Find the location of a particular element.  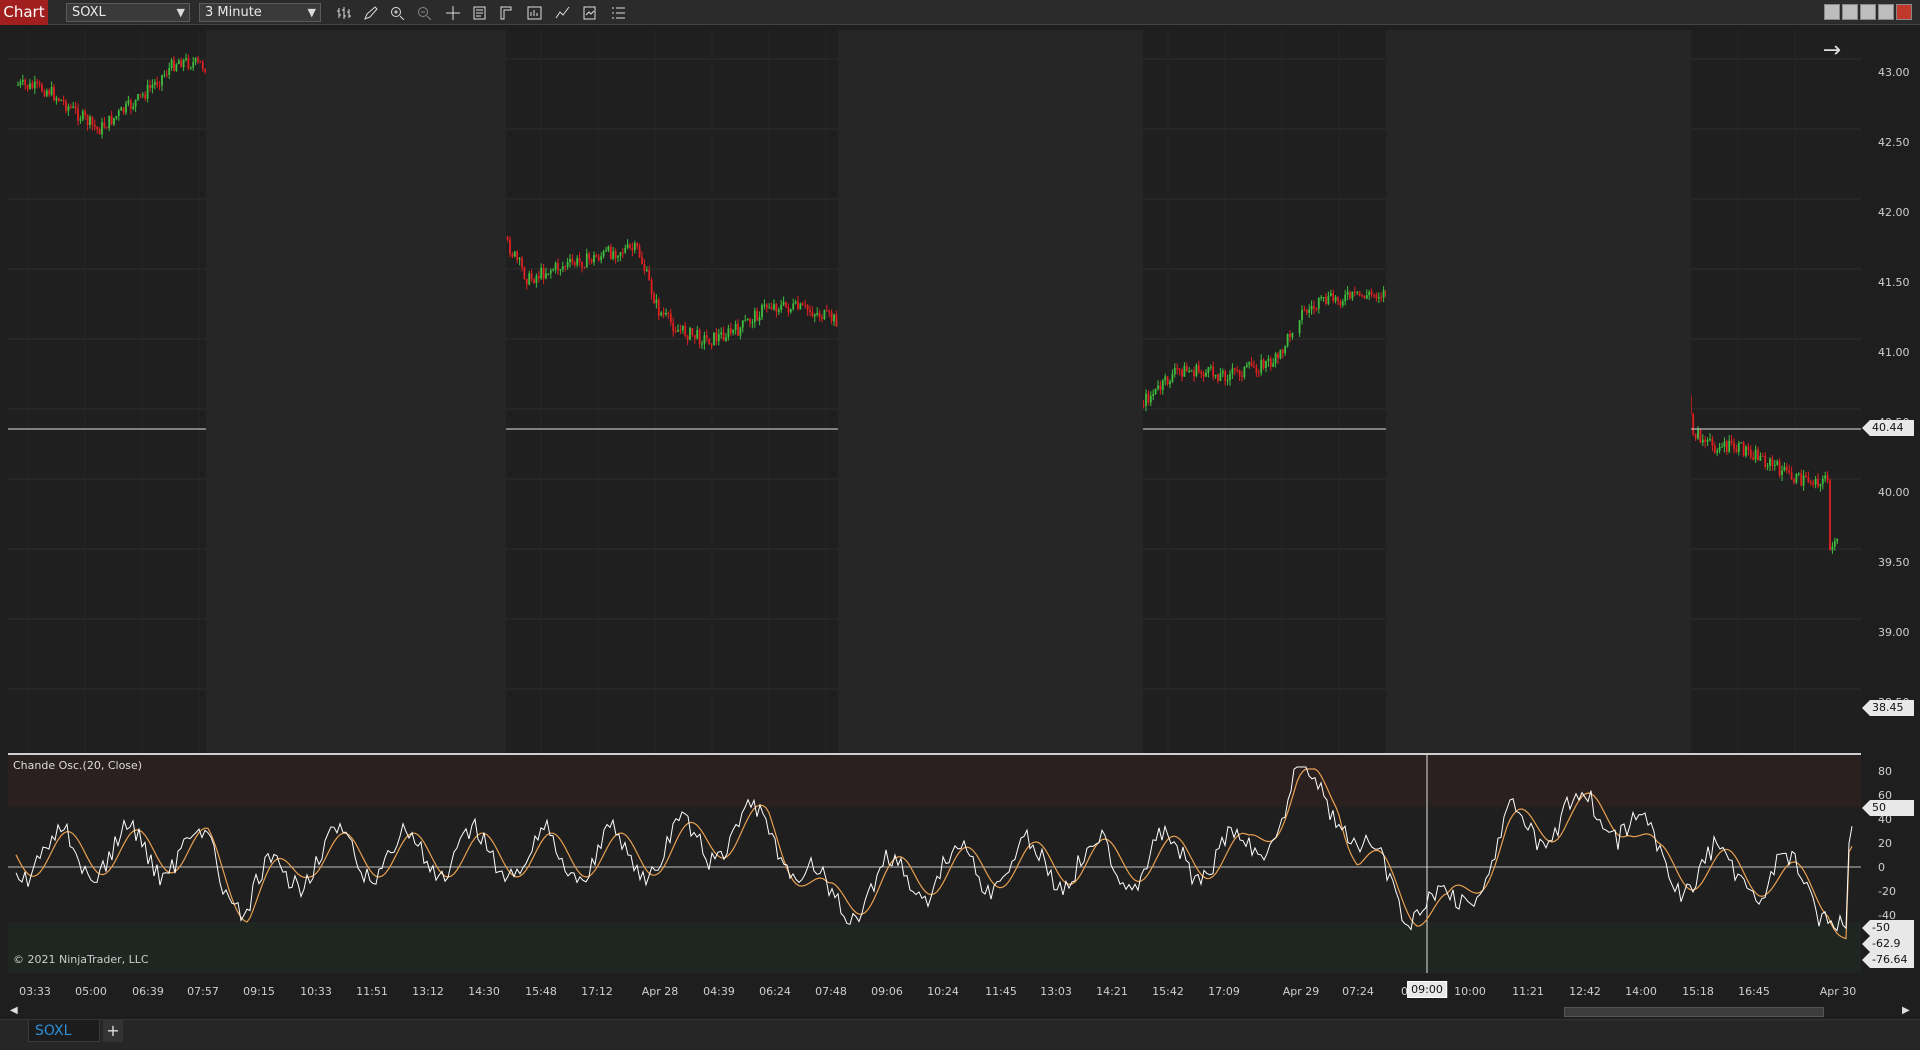

instrument-tab: SOXL is located at coordinates (64, 1031).